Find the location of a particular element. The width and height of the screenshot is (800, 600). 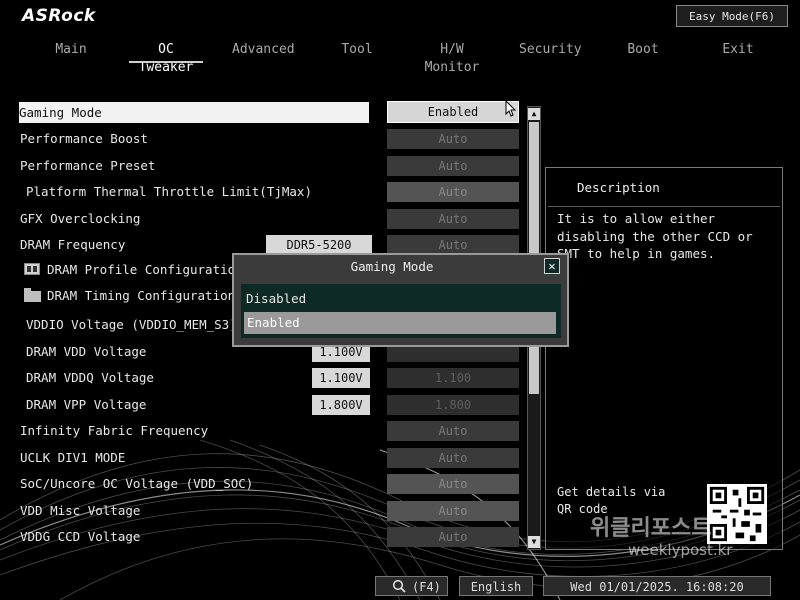

mouse-cursor-icon is located at coordinates (511, 108).